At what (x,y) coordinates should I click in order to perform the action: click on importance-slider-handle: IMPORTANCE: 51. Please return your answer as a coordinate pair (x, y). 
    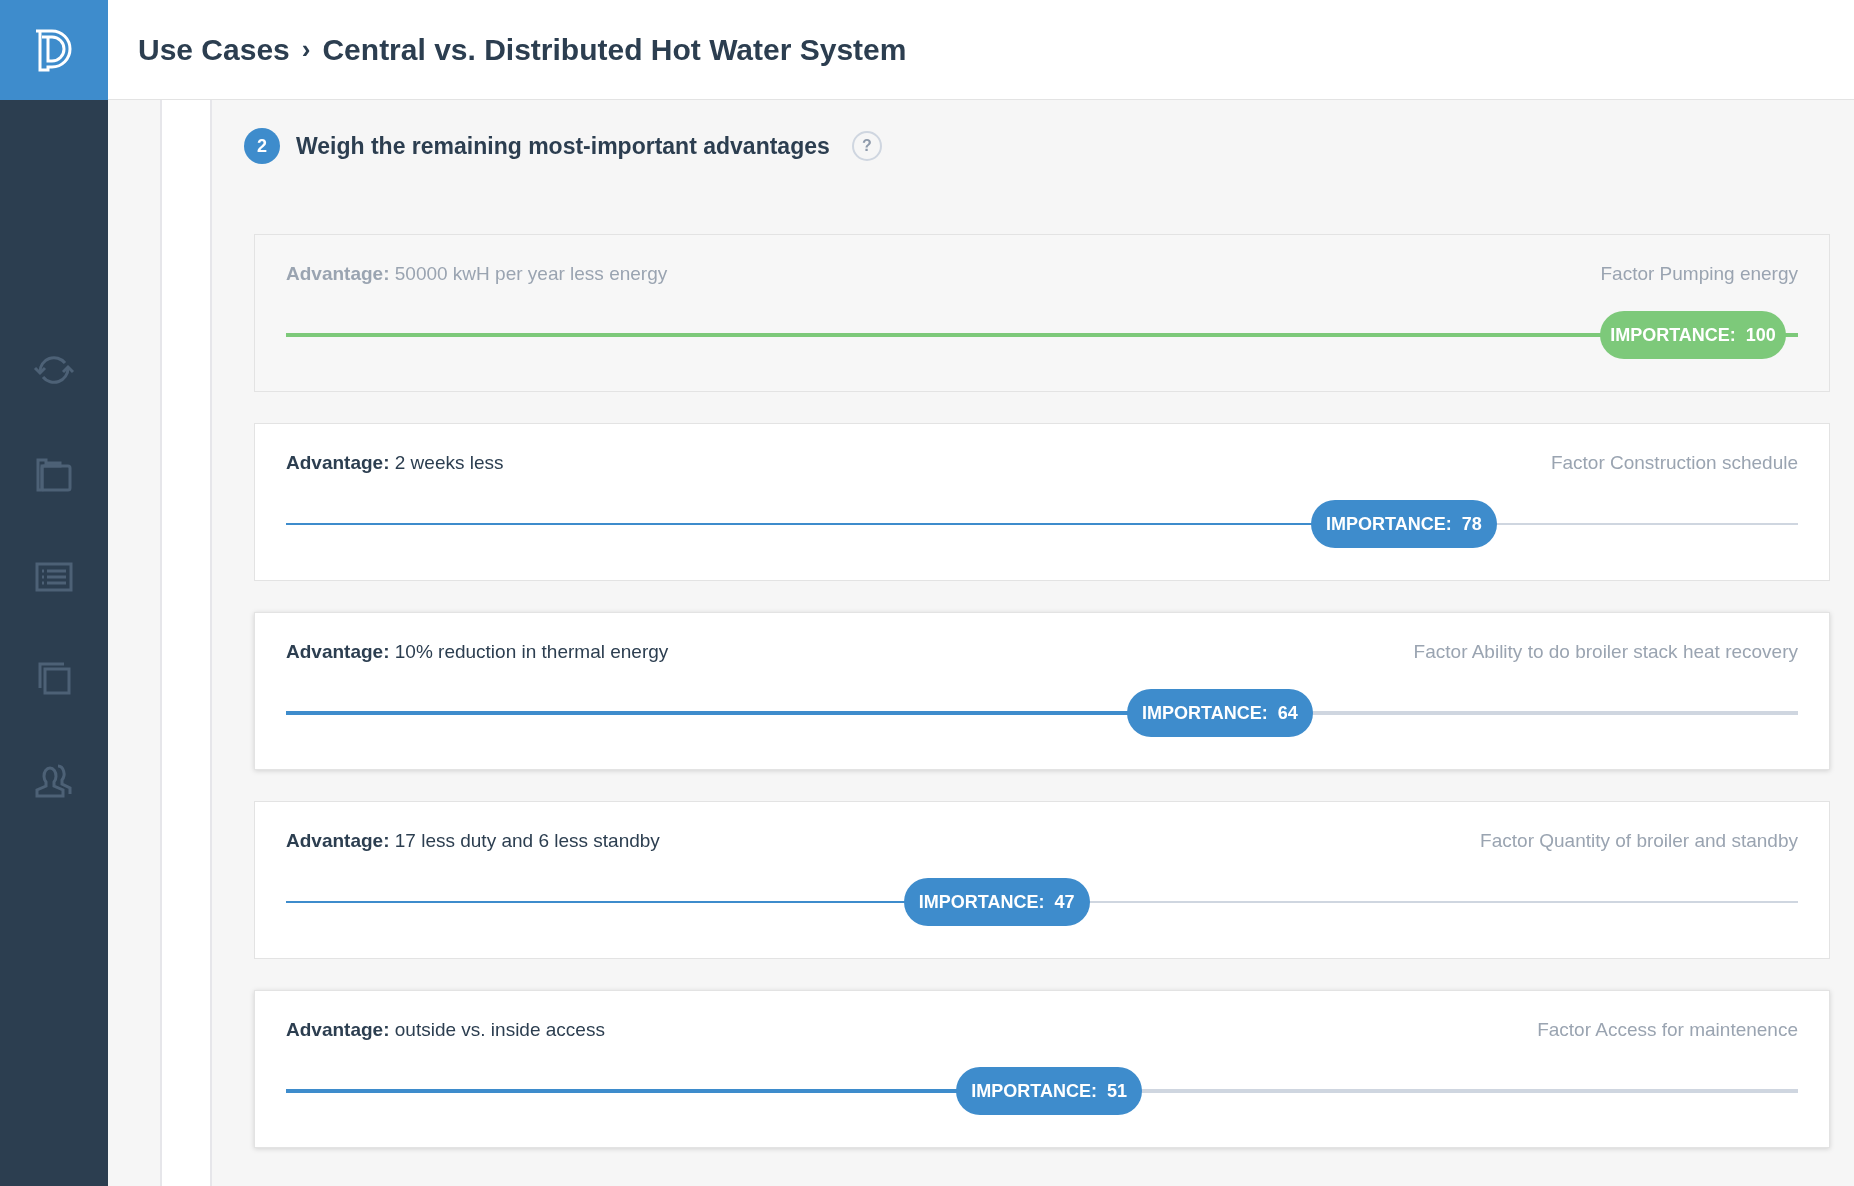
    Looking at the image, I should click on (1049, 1091).